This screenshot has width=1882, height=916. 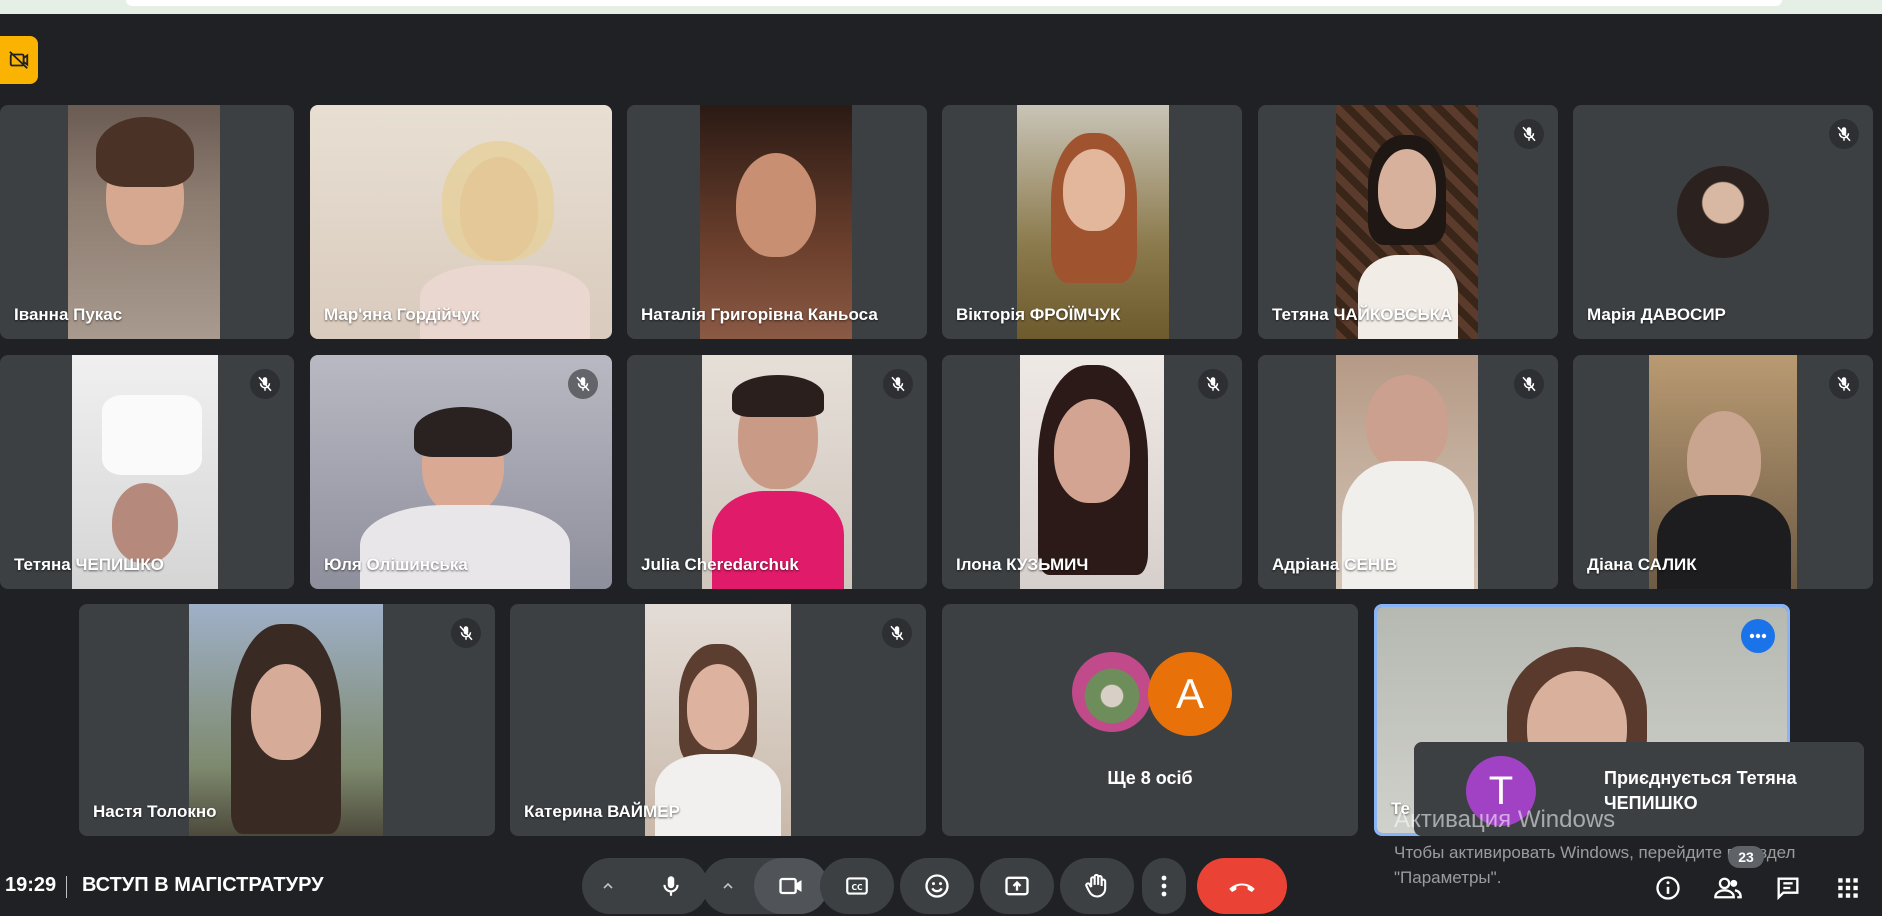 What do you see at coordinates (1723, 222) in the screenshot?
I see `participant-tile: Марія ДАВОСИР` at bounding box center [1723, 222].